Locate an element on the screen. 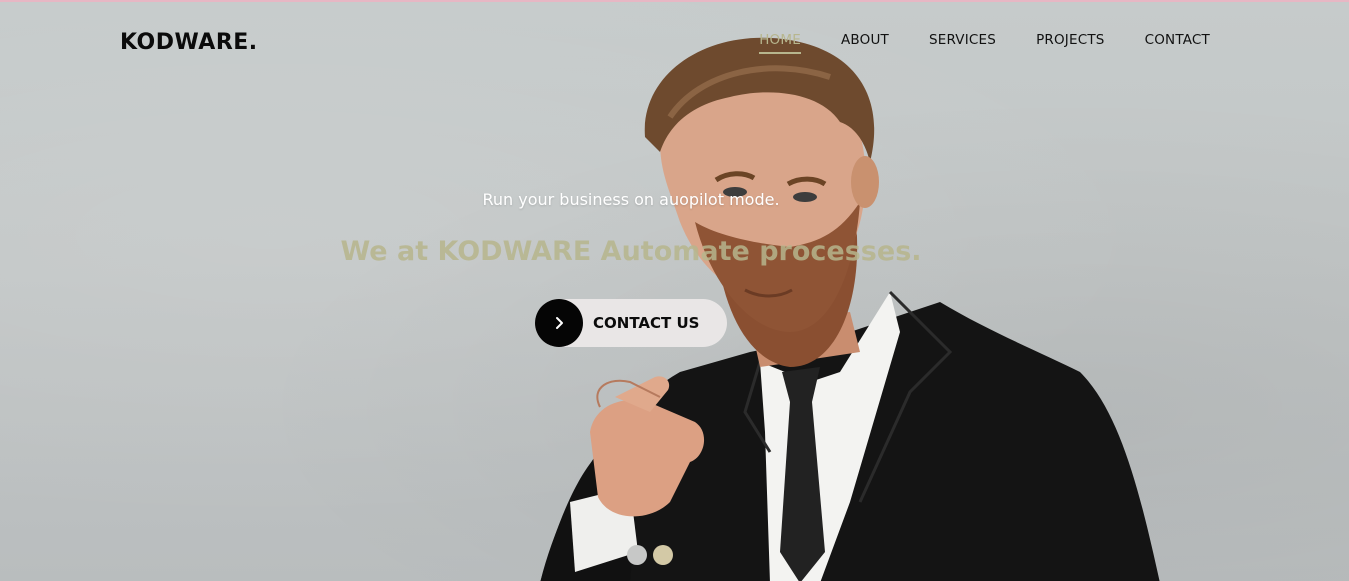 This screenshot has height=581, width=1349. hero-headline: We at KODWARE Automate processes. is located at coordinates (631, 251).